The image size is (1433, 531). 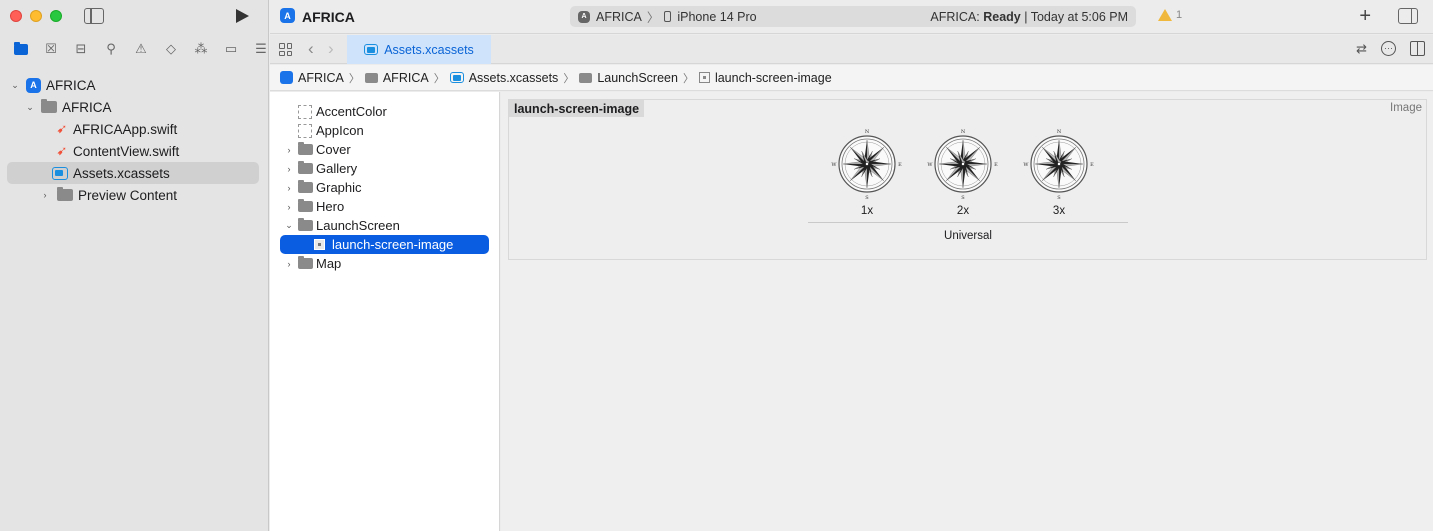 What do you see at coordinates (866, 171) in the screenshot?
I see `image-slot-1x: N S E W 1x` at bounding box center [866, 171].